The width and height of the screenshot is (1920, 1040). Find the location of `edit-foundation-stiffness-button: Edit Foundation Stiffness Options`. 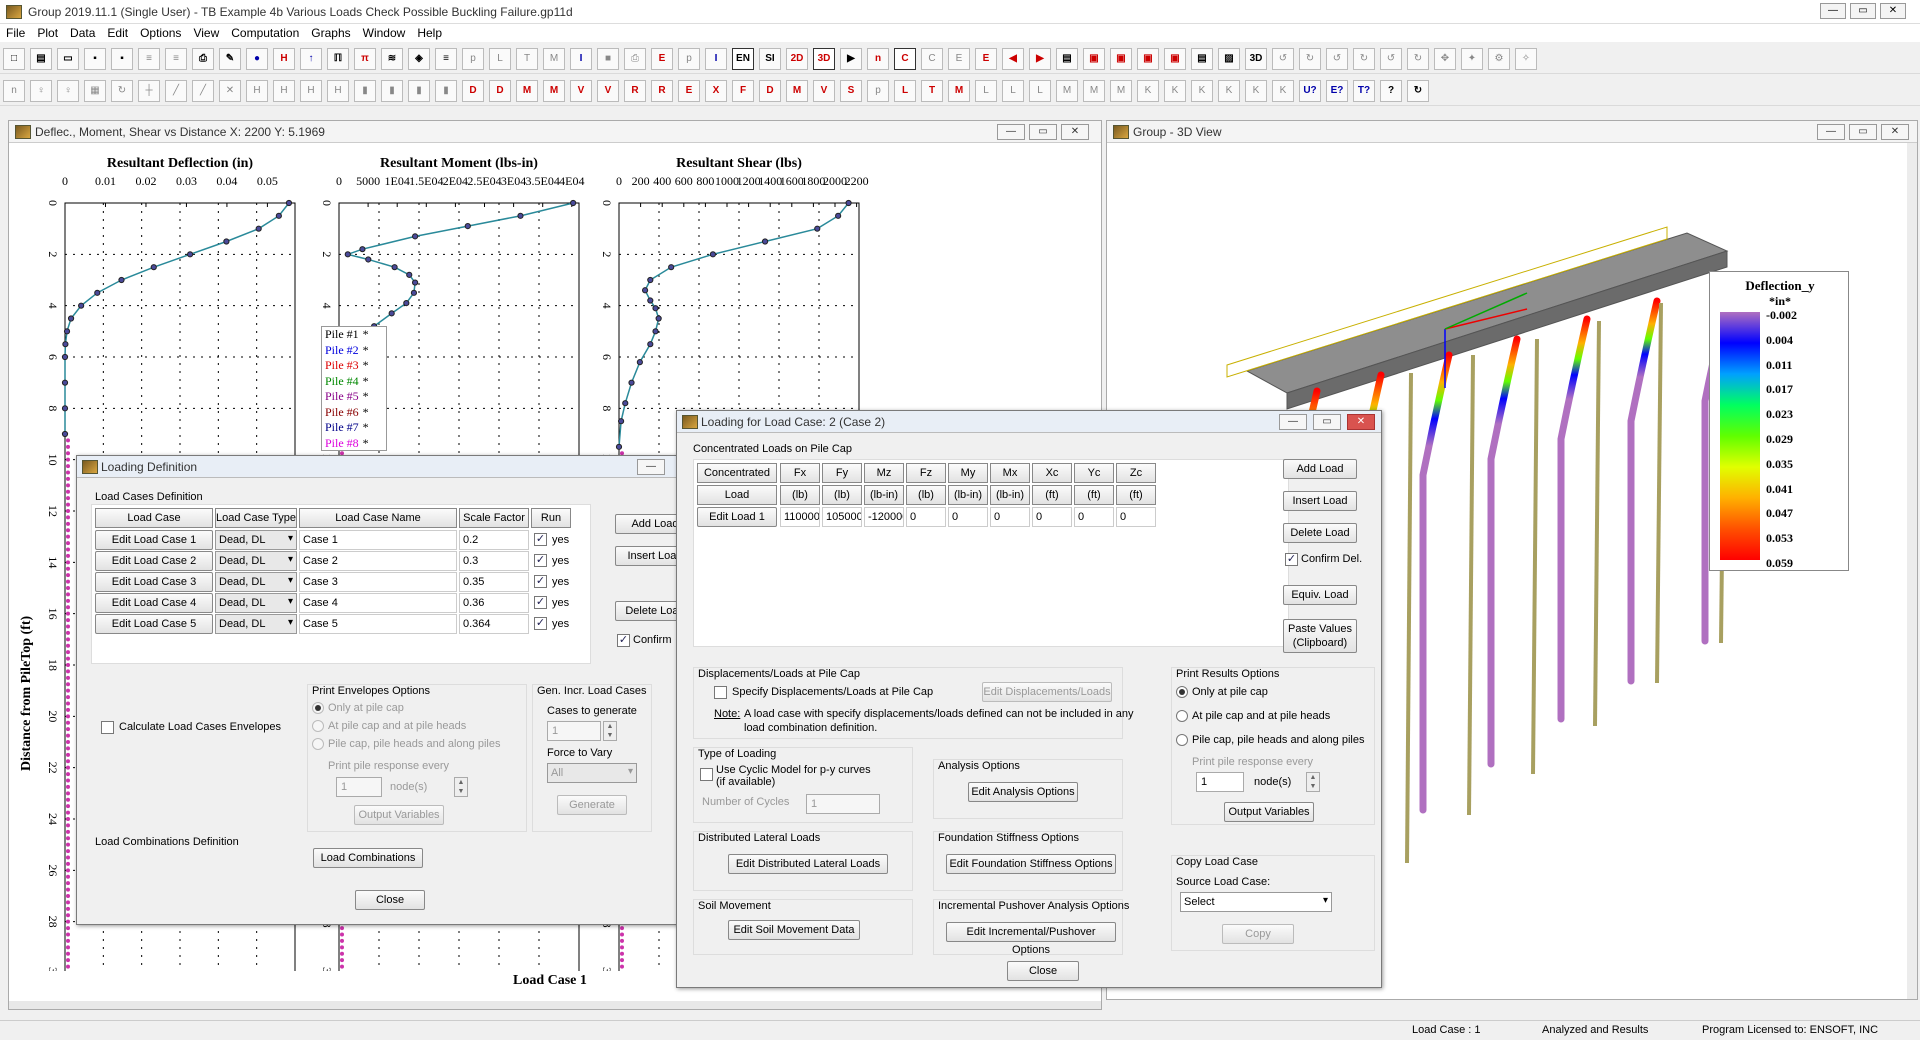

edit-foundation-stiffness-button: Edit Foundation Stiffness Options is located at coordinates (1031, 864).